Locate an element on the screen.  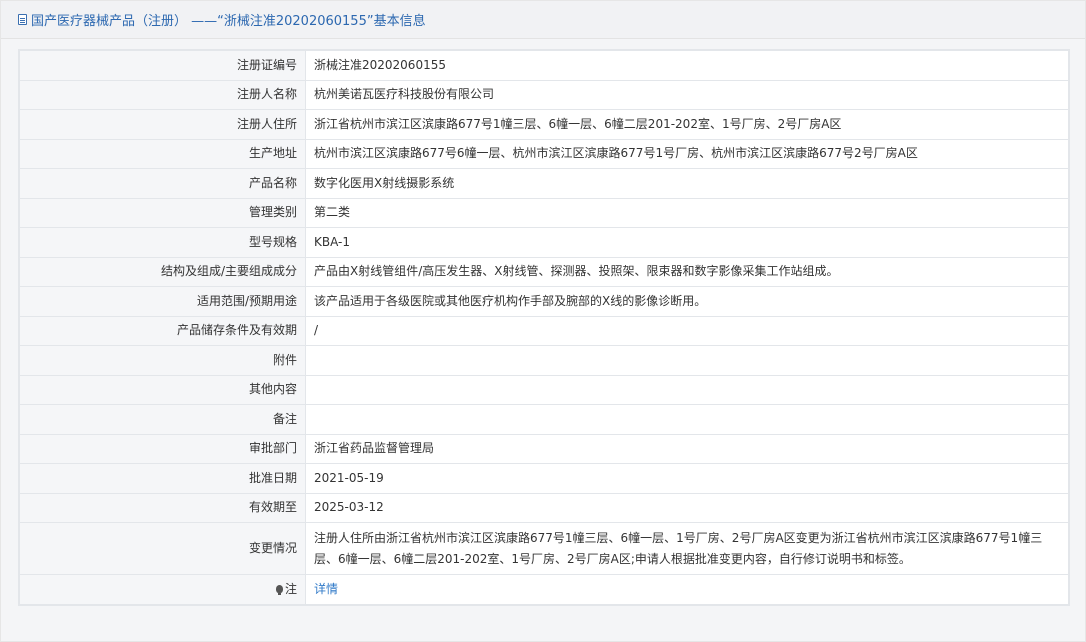
table-row: 备注 is located at coordinates (544, 419).